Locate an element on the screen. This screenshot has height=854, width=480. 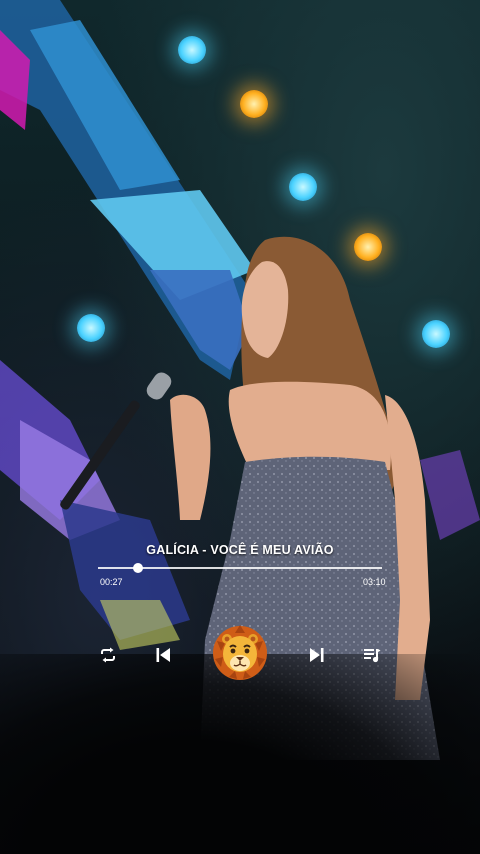
skip-next-icon is located at coordinates (317, 655).